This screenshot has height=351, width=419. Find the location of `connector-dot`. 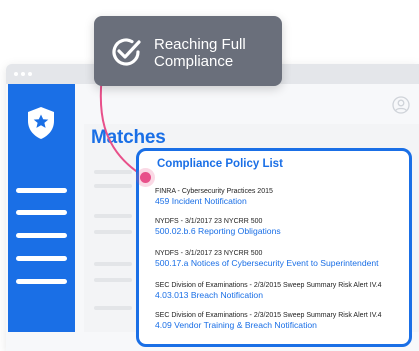

connector-dot is located at coordinates (145, 177).